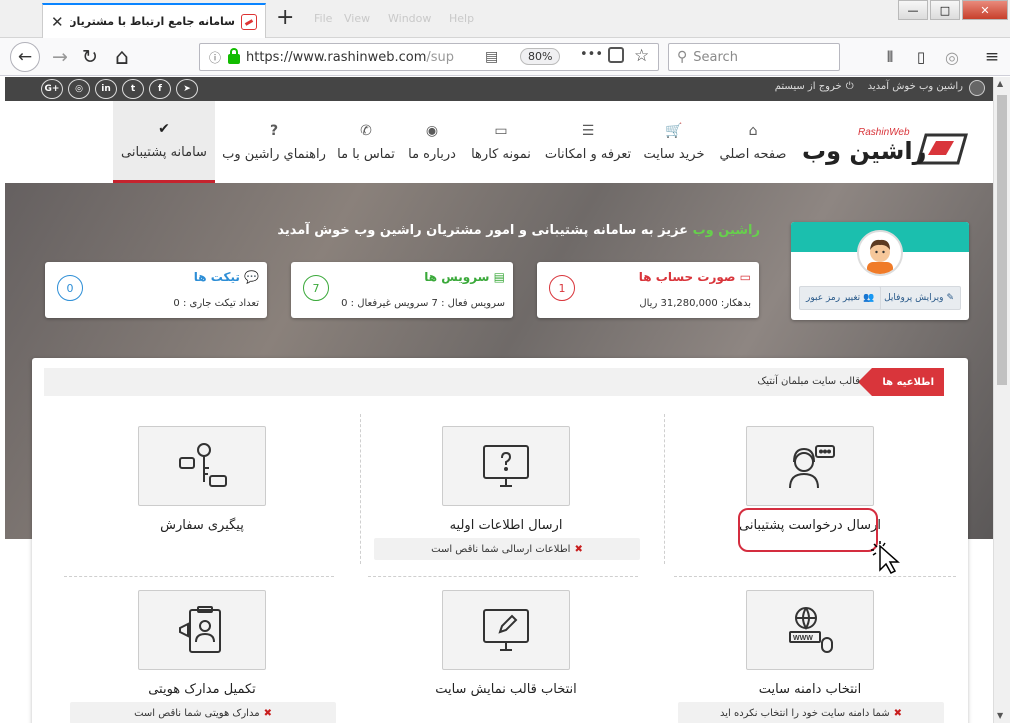  Describe the element at coordinates (715, 57) in the screenshot. I see `search-placeholder: Search` at that location.